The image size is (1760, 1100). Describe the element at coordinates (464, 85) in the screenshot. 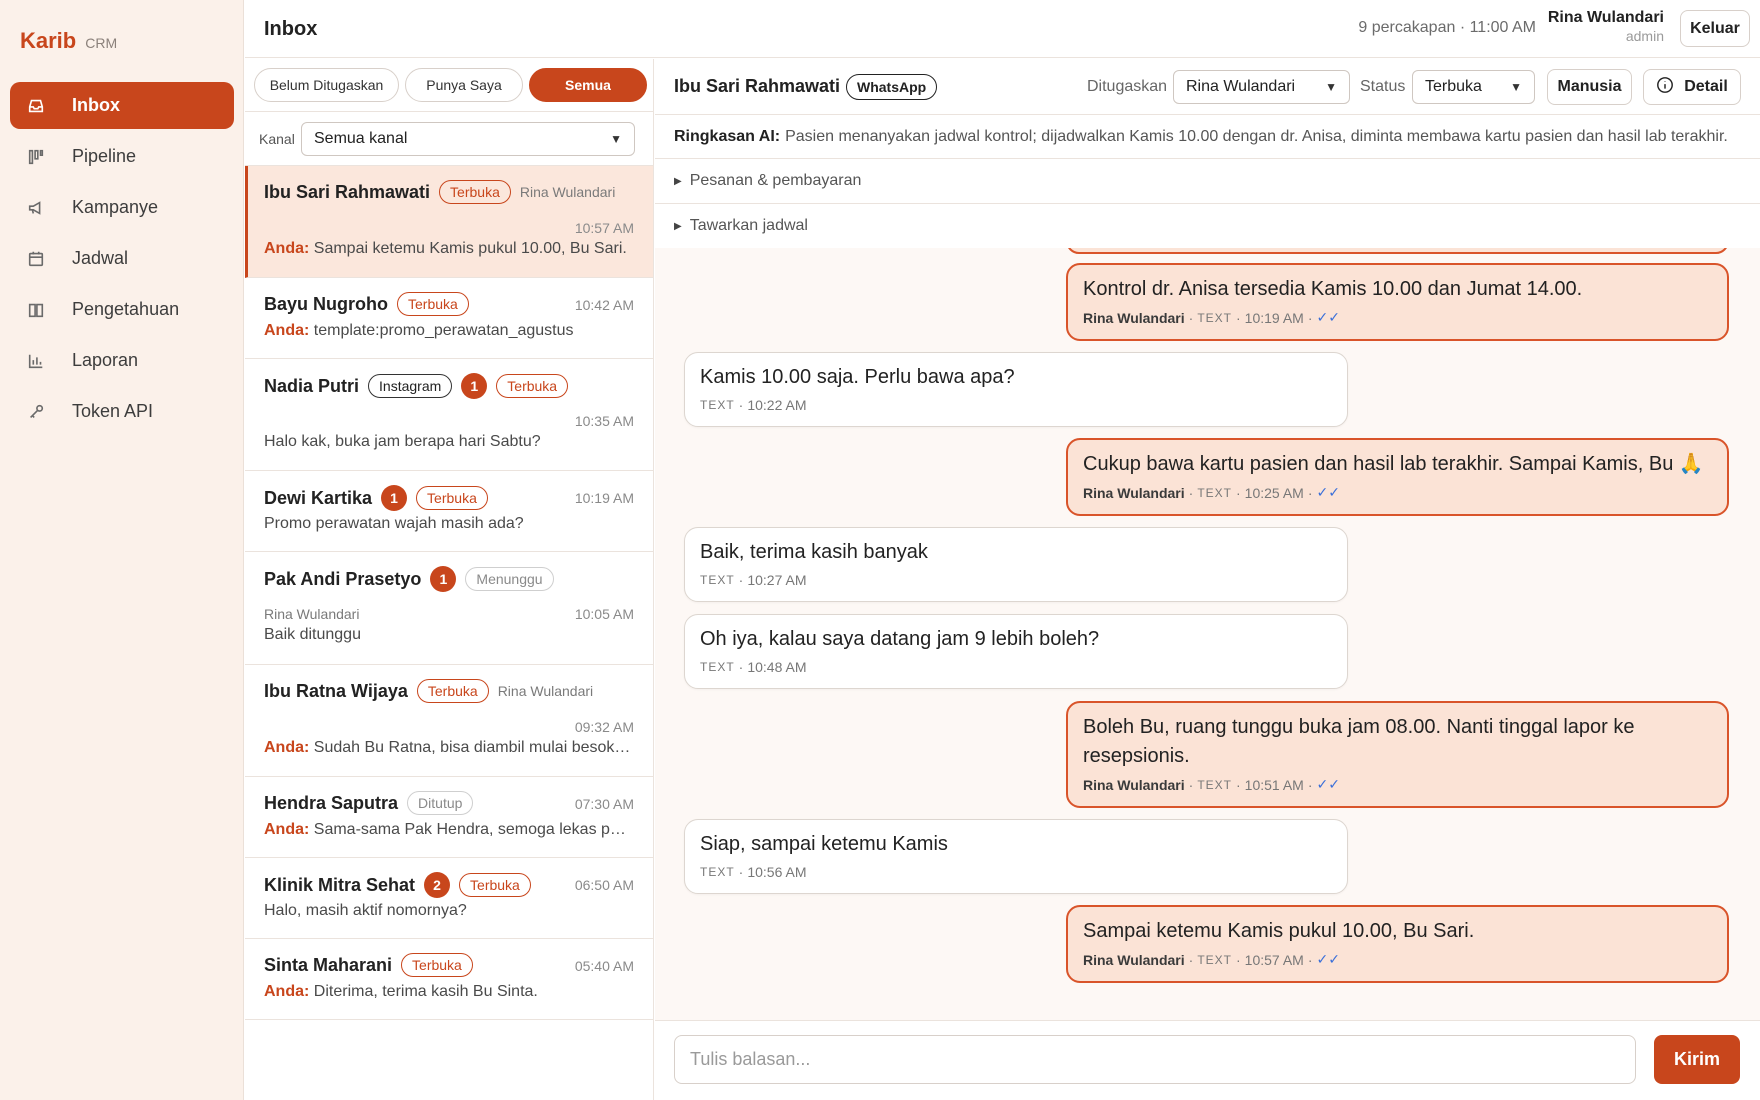

I see `tab-punya-saya: Punya Saya` at that location.